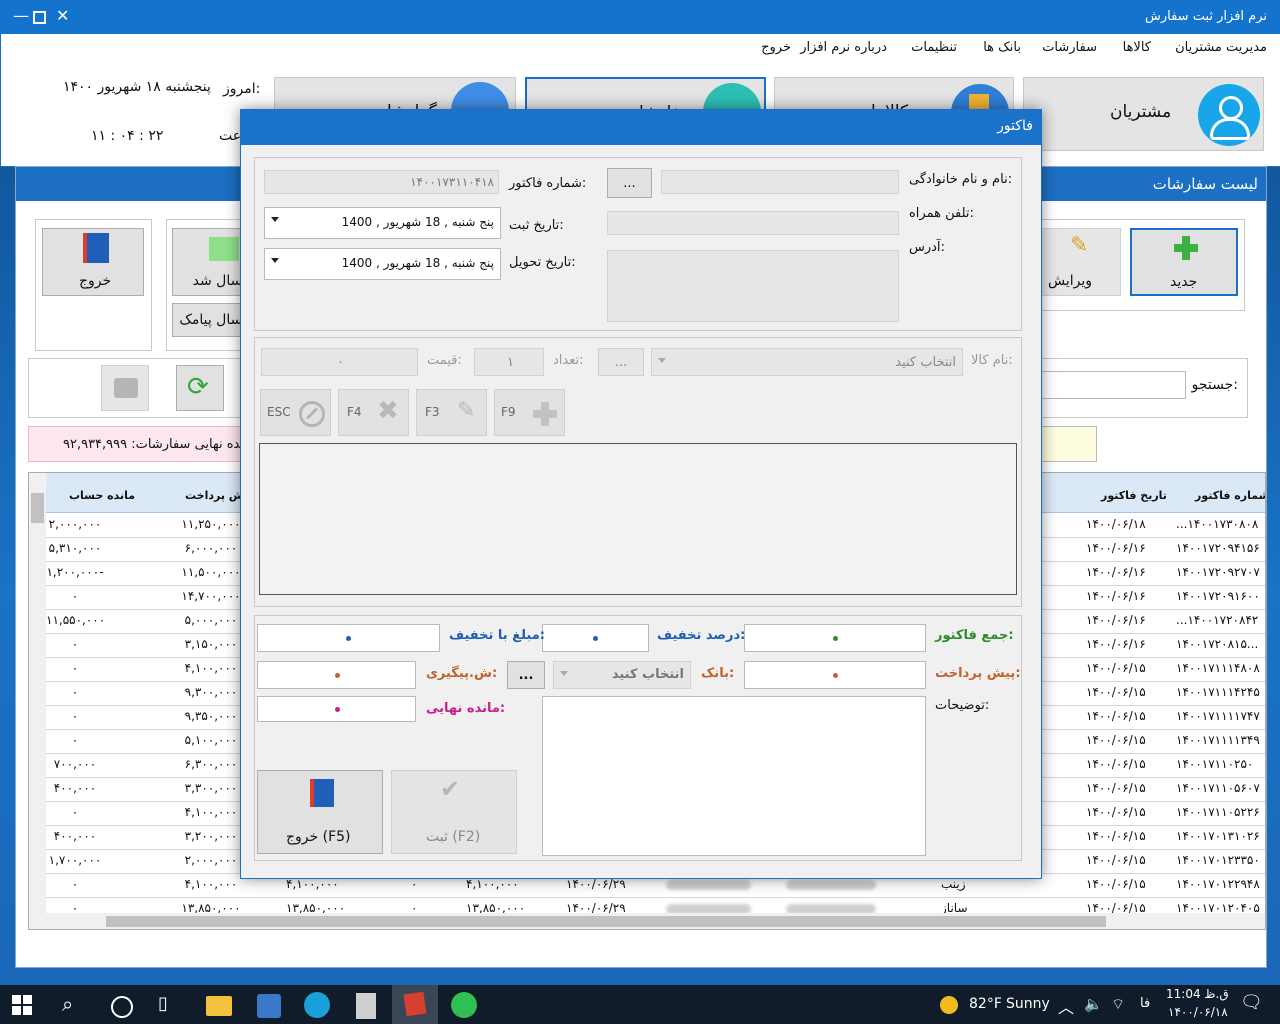 This screenshot has width=1280, height=1024. What do you see at coordinates (1066, 1006) in the screenshot?
I see `chevron-up-icon: ︿` at bounding box center [1066, 1006].